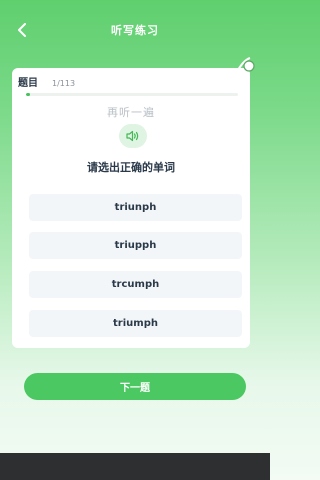 This screenshot has height=480, width=320. Describe the element at coordinates (131, 112) in the screenshot. I see `replay-text: 再听一遍` at that location.